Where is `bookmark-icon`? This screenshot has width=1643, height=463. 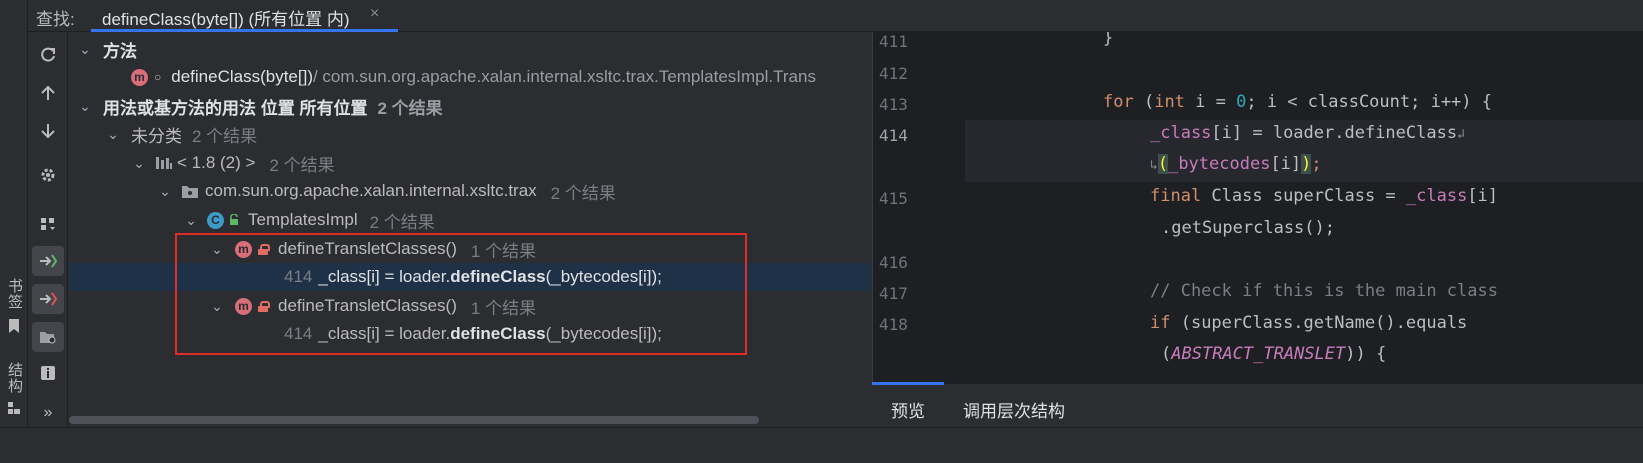
bookmark-icon is located at coordinates (14, 326).